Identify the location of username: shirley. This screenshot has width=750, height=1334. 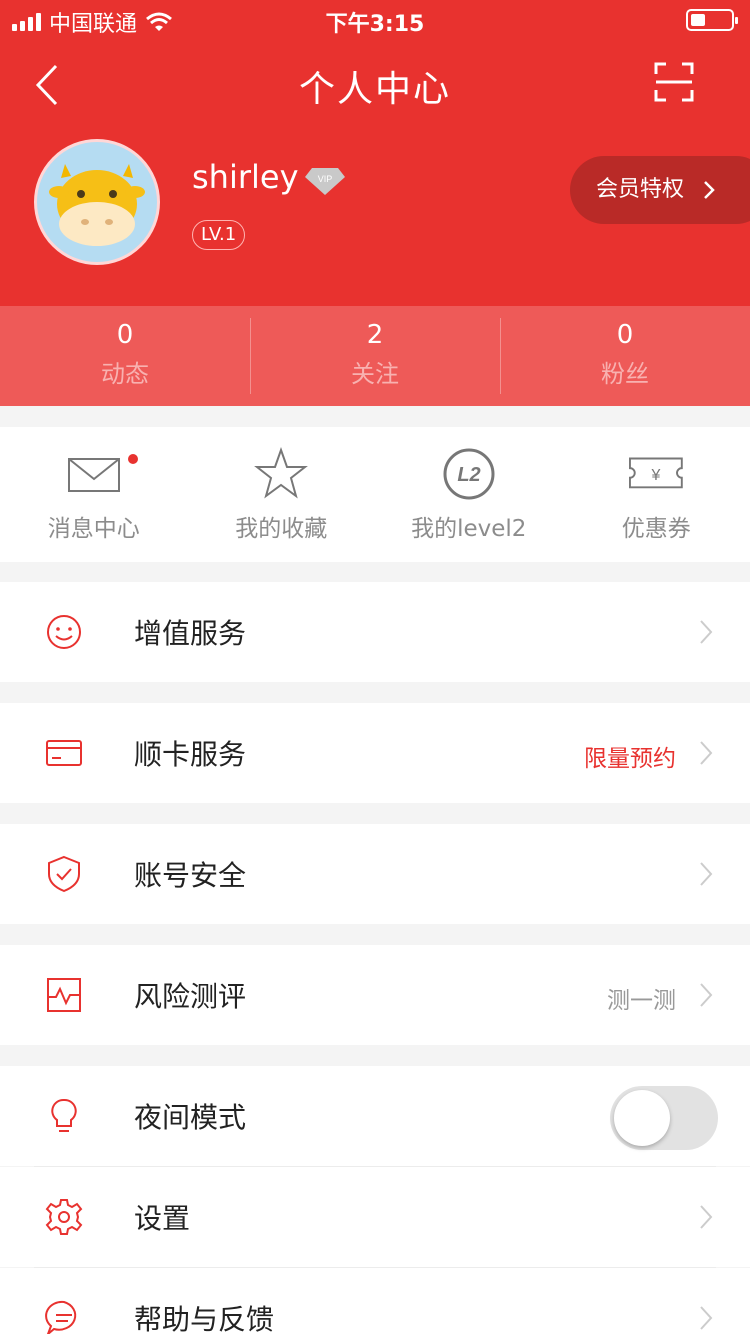
(245, 177).